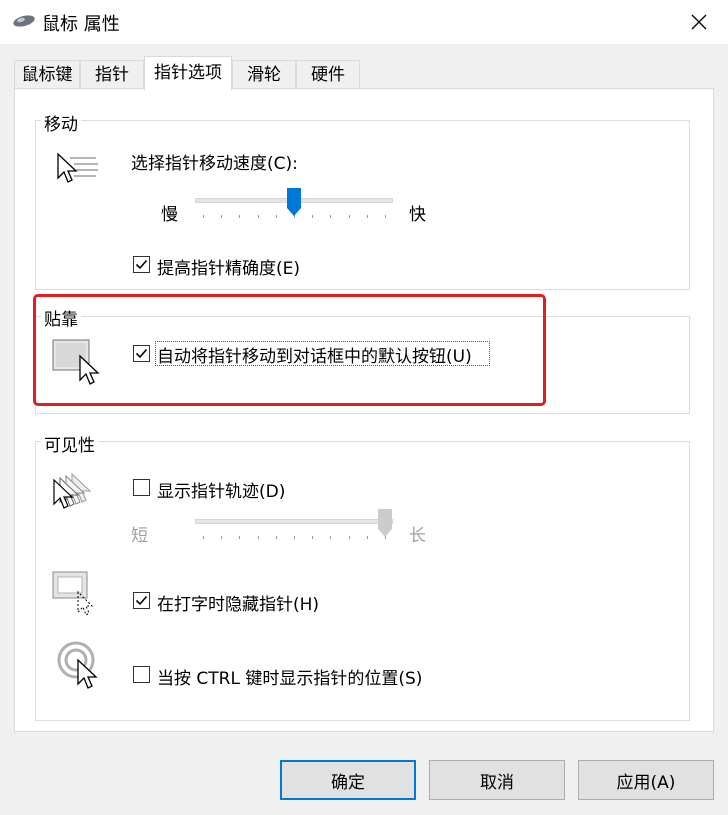 The height and width of the screenshot is (815, 728). Describe the element at coordinates (294, 202) in the screenshot. I see `speed-slider-thumb` at that location.